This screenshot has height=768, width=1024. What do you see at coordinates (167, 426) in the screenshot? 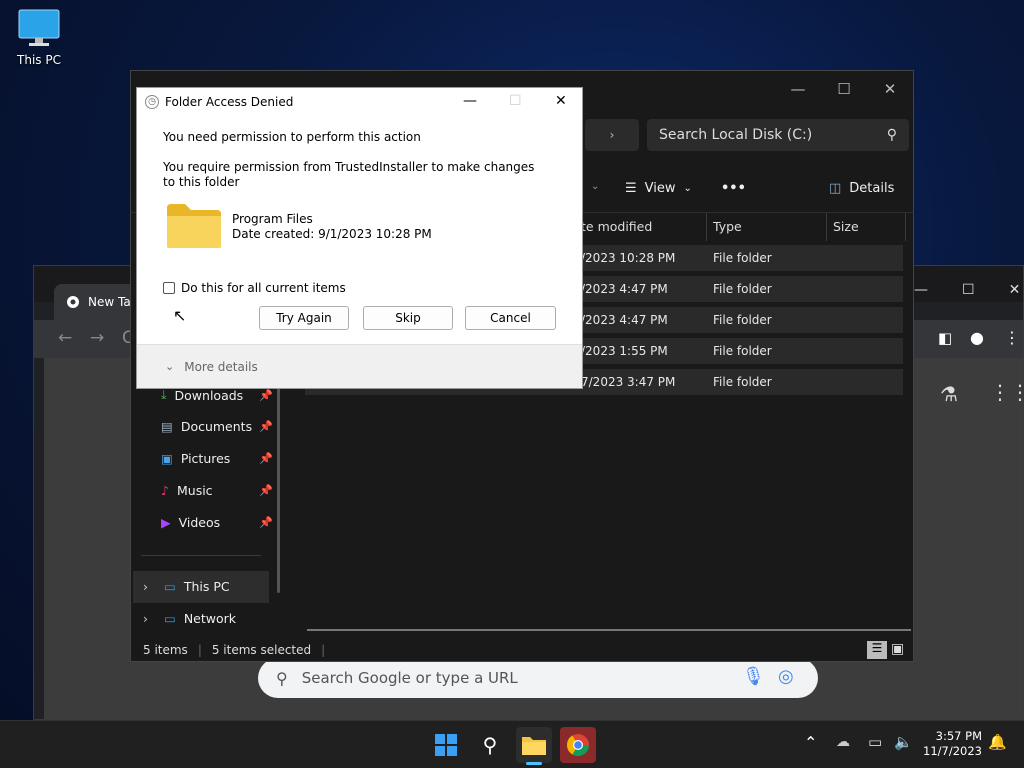
I see `document-icon: ▤` at bounding box center [167, 426].